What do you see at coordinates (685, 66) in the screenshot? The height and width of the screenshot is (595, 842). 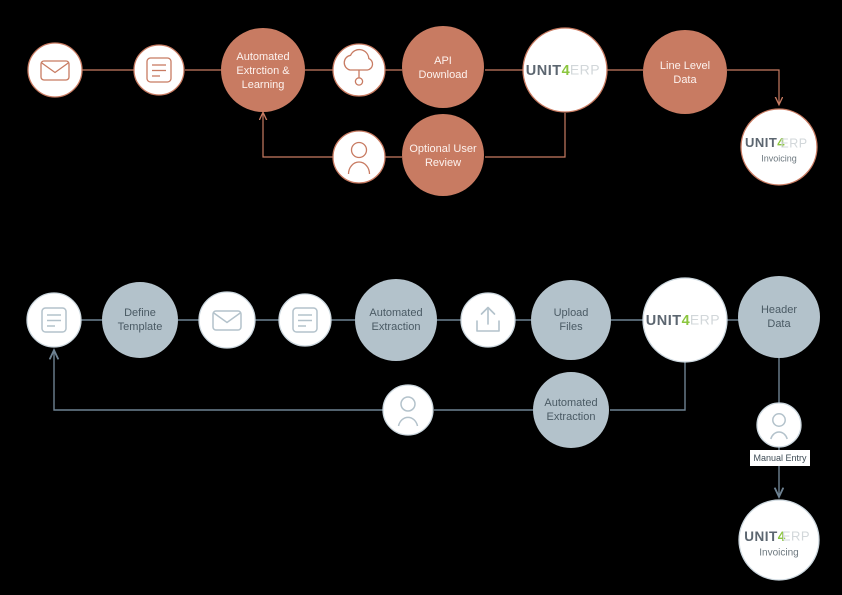 I see `node-label-line1: Line Level` at bounding box center [685, 66].